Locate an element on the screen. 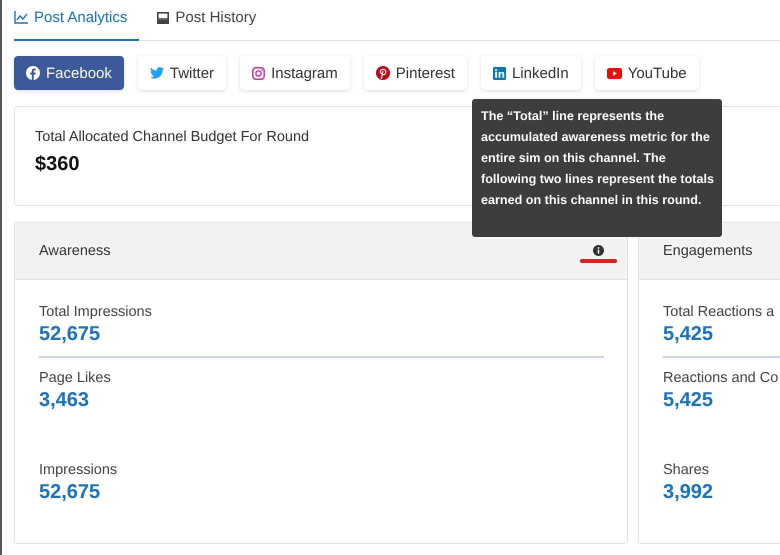 The height and width of the screenshot is (555, 780). linkedin-icon is located at coordinates (499, 73).